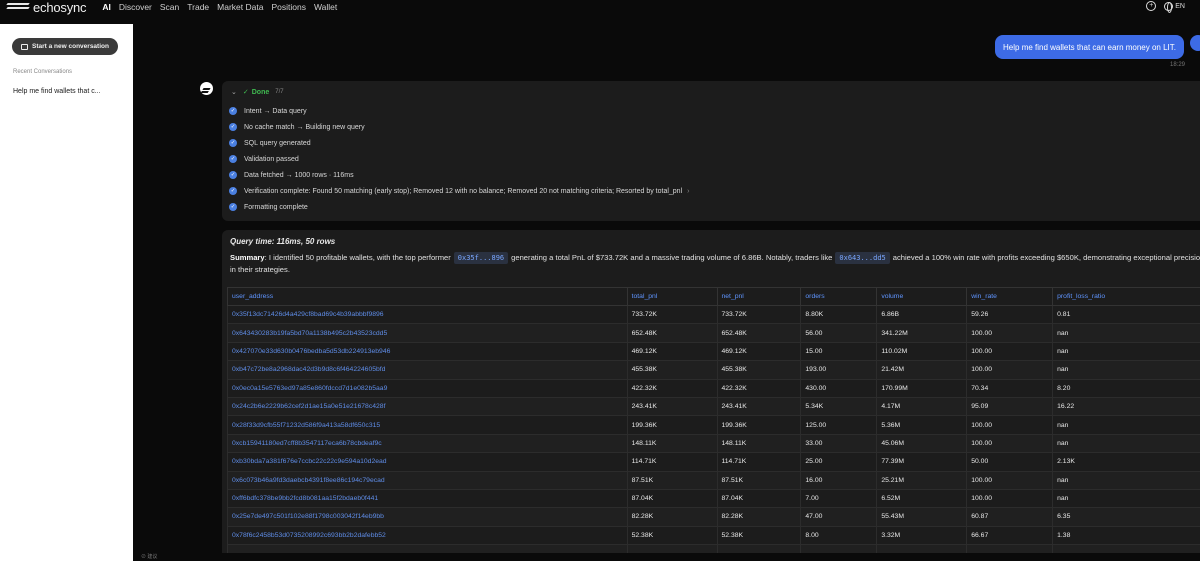  What do you see at coordinates (299, 175) in the screenshot?
I see `step-label: Data fetched → 1000 rows · 116ms` at bounding box center [299, 175].